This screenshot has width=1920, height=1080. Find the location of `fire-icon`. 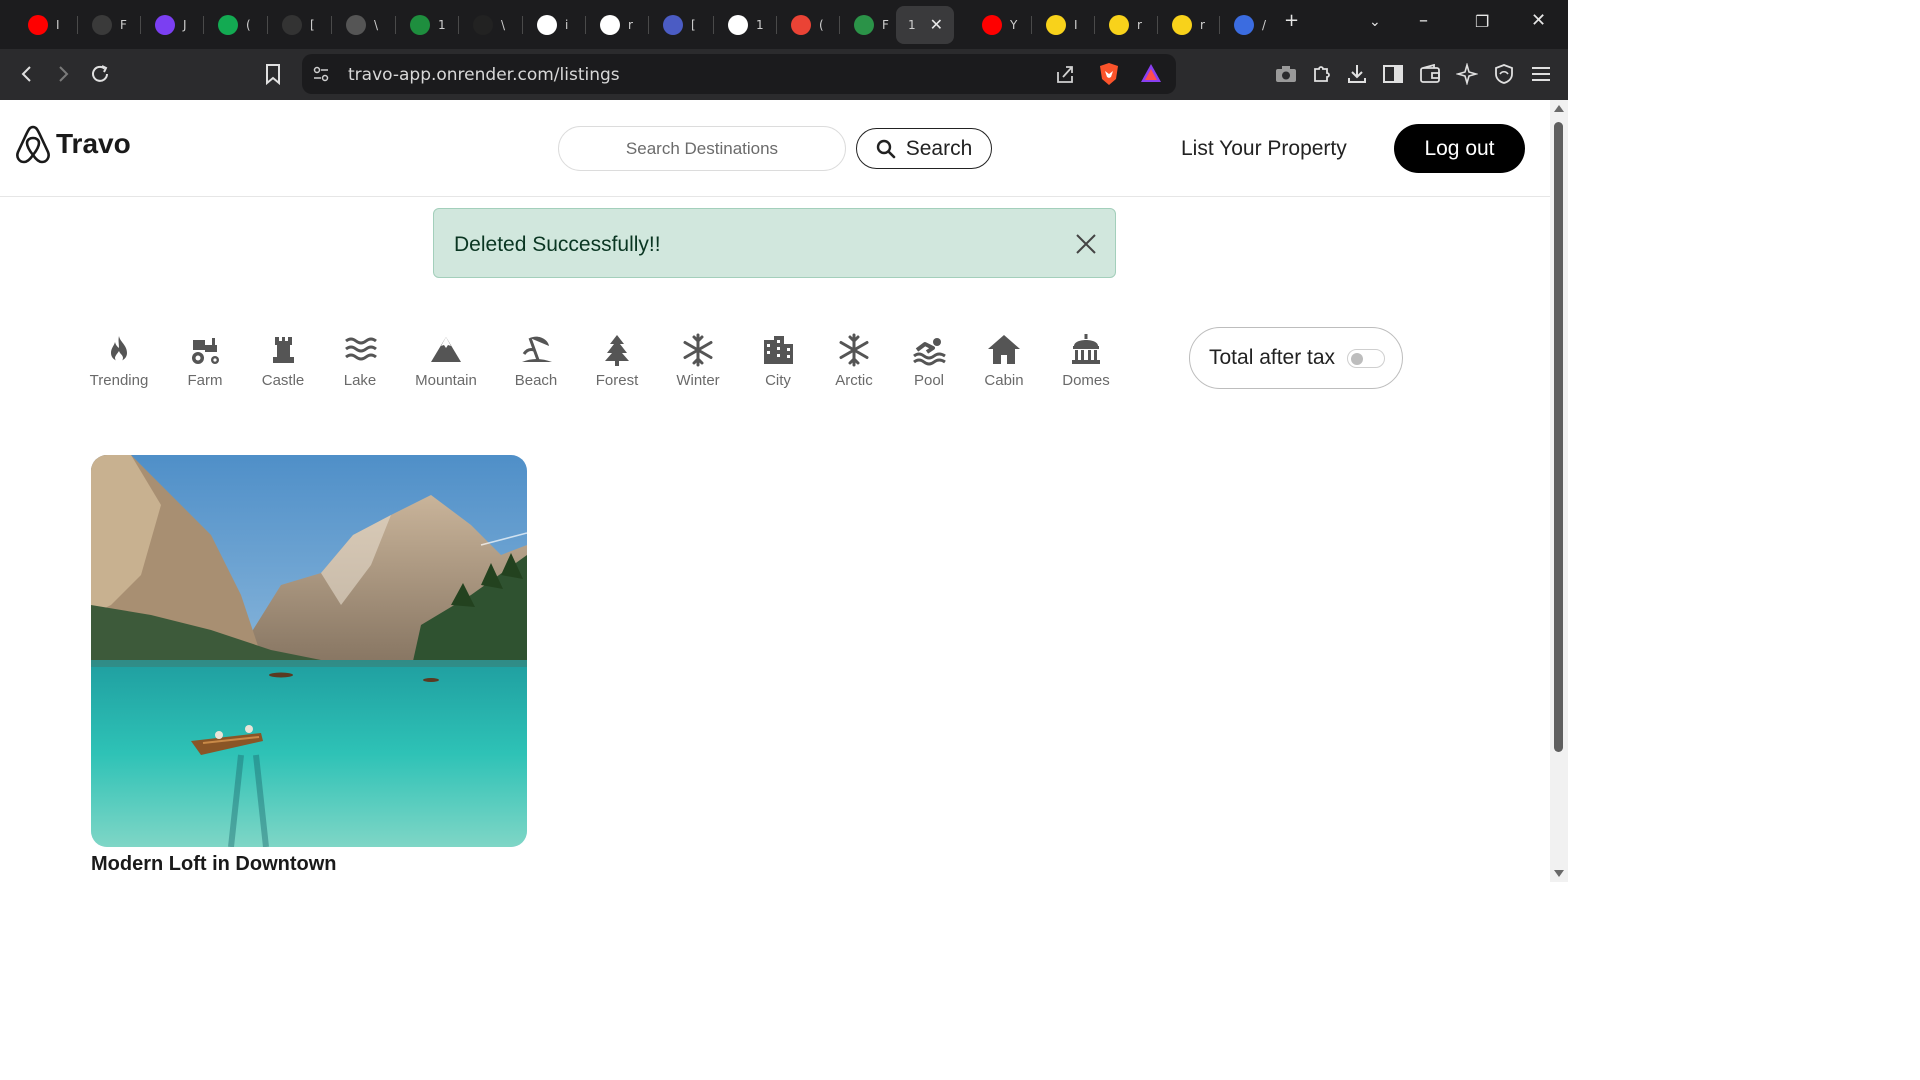

fire-icon is located at coordinates (119, 350).